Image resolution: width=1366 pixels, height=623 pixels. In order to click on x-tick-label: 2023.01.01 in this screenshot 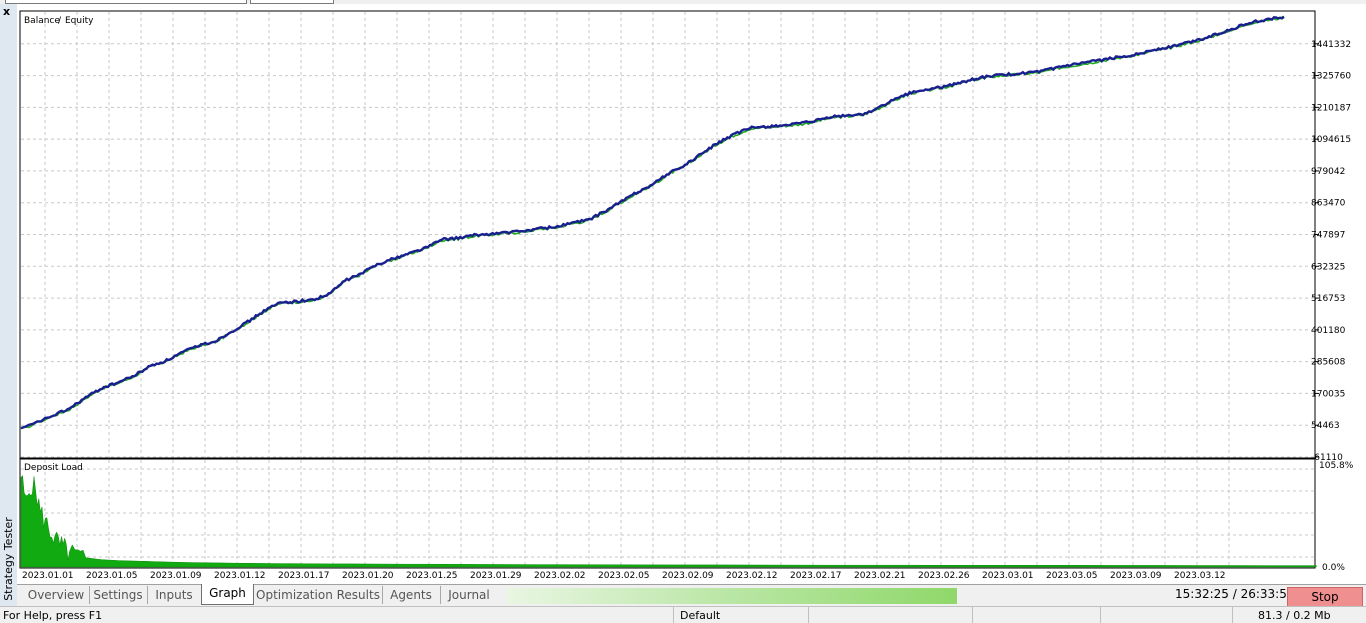, I will do `click(48, 576)`.